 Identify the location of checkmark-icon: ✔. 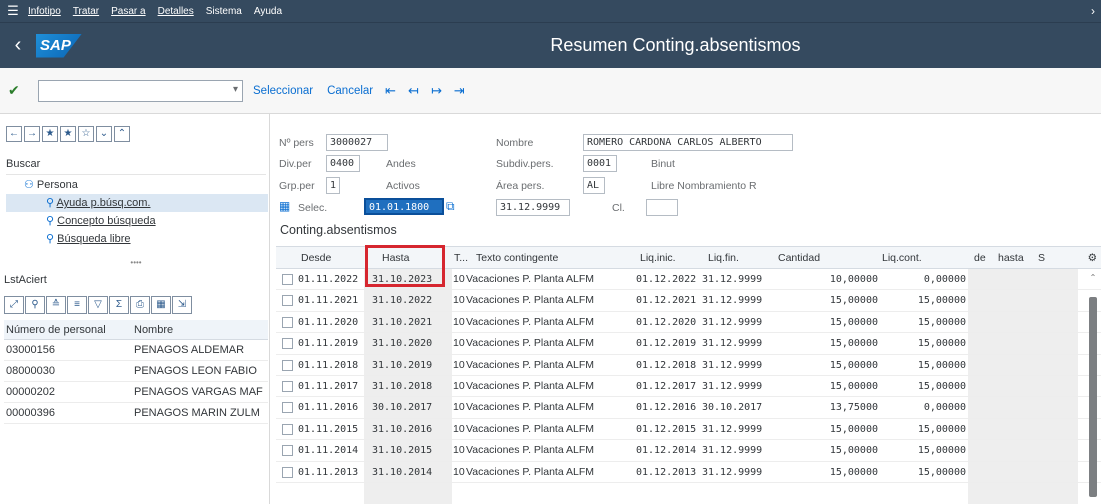
(16, 90).